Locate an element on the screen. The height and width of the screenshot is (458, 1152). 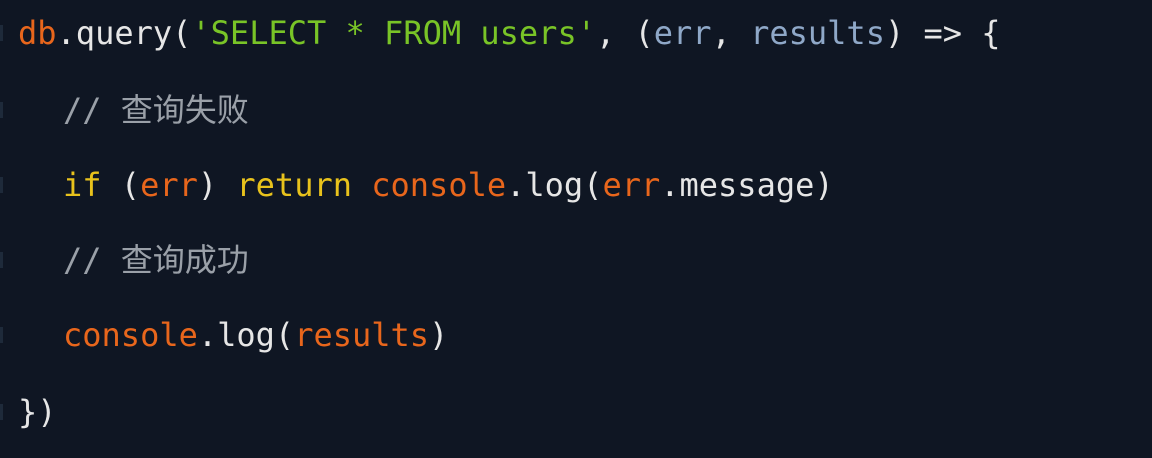
token-message: .message) is located at coordinates (747, 185).